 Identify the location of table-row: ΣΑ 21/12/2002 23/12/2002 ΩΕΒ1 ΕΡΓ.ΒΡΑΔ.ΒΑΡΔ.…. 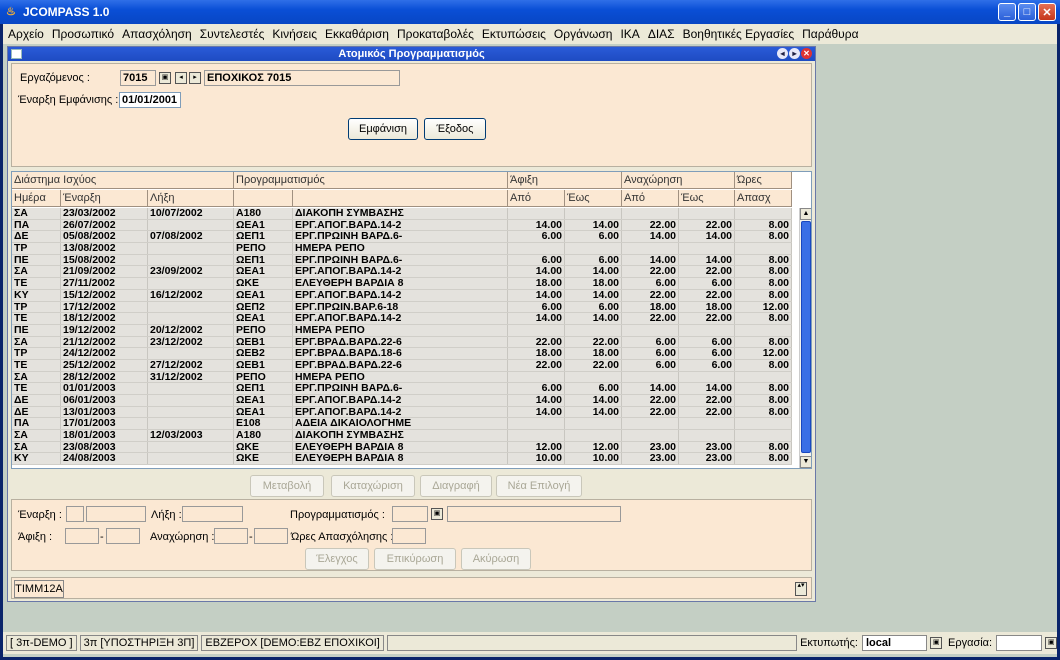
(402, 342).